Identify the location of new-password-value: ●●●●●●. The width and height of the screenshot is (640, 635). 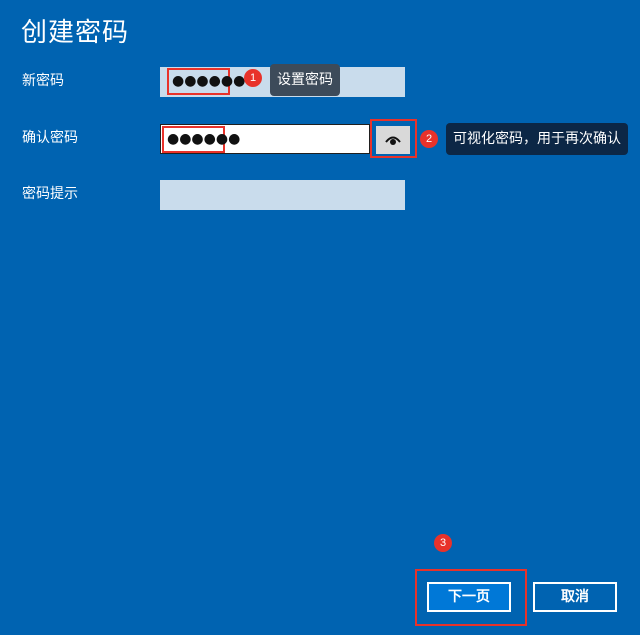
(206, 81).